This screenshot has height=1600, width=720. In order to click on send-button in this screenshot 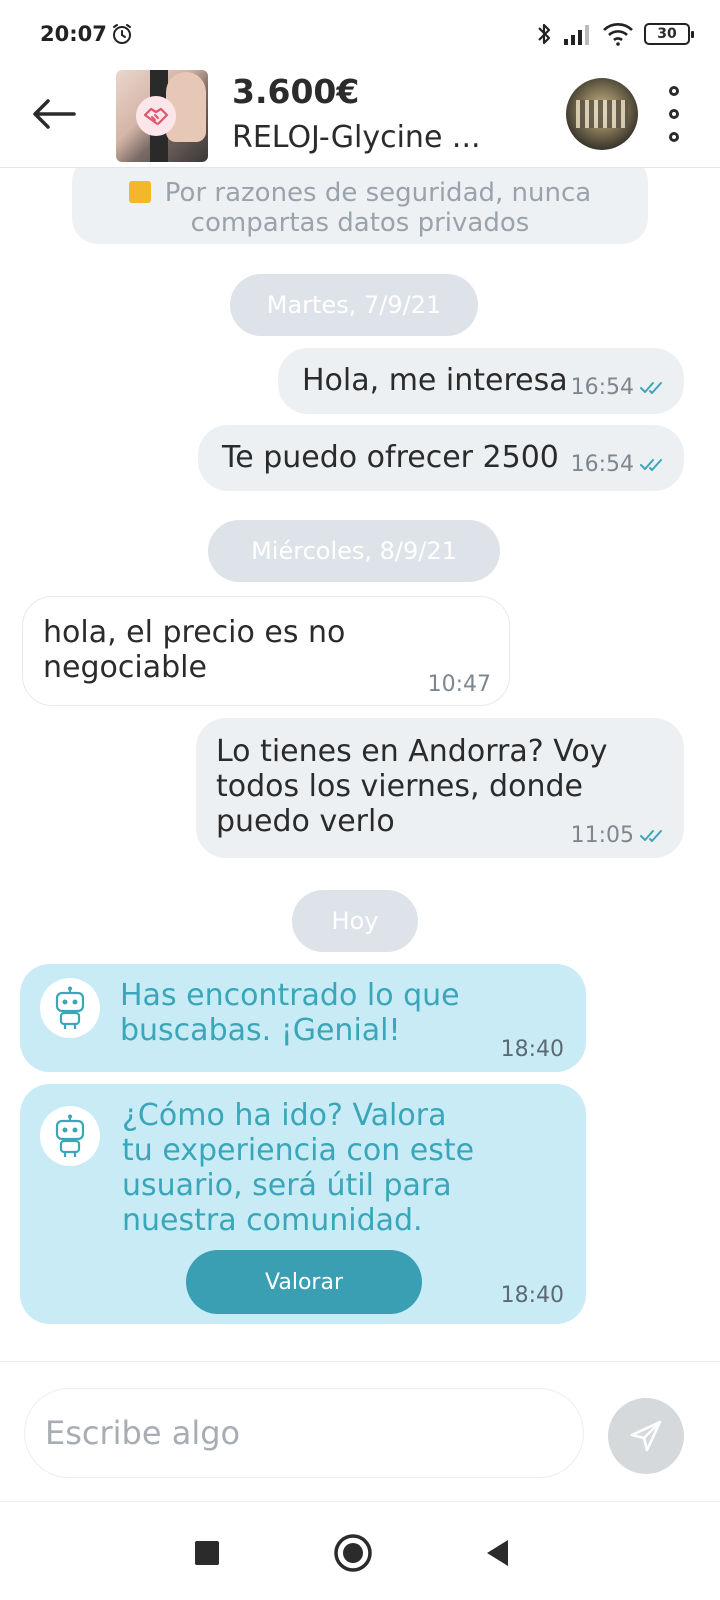, I will do `click(646, 1436)`.